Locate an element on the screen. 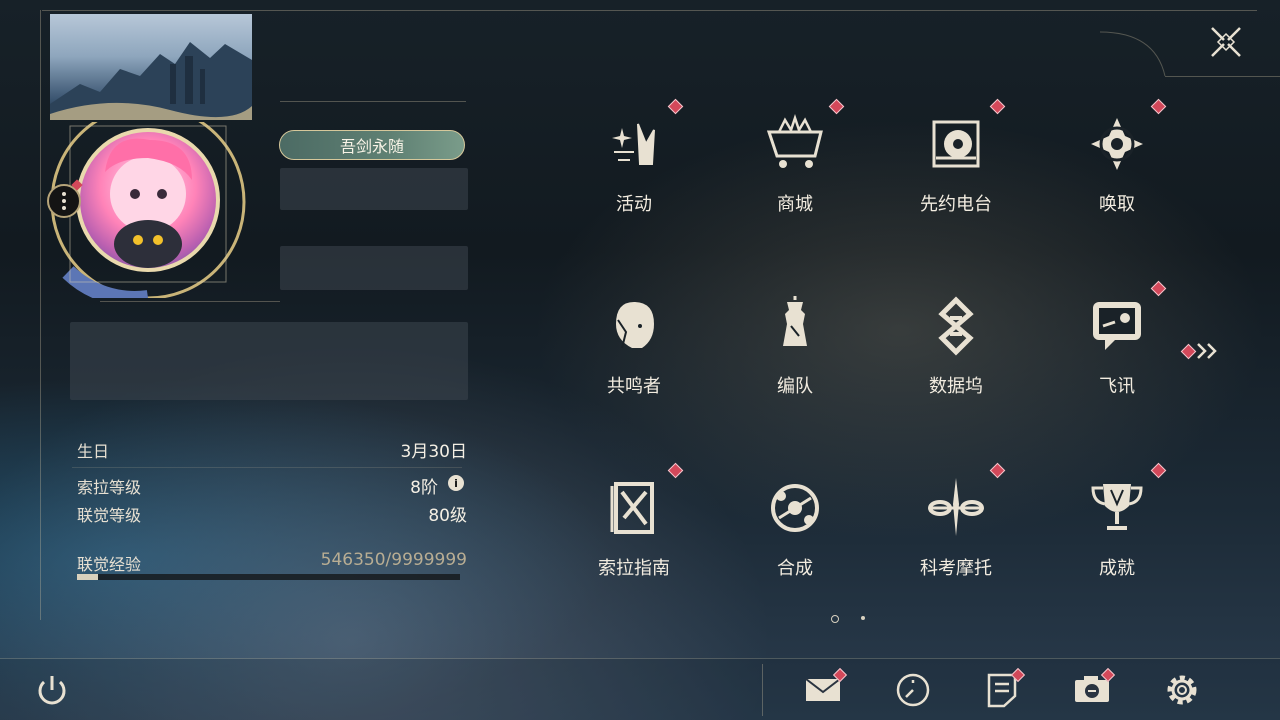 The height and width of the screenshot is (720, 1280). power-button is located at coordinates (52, 690).